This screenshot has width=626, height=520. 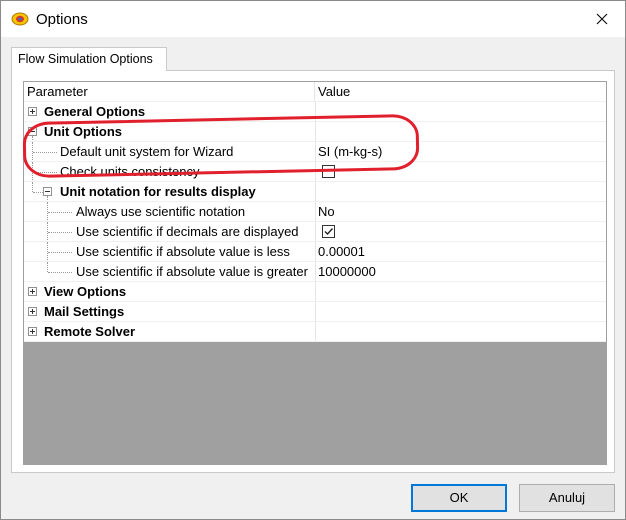 I want to click on check-units-checkbox, so click(x=328, y=171).